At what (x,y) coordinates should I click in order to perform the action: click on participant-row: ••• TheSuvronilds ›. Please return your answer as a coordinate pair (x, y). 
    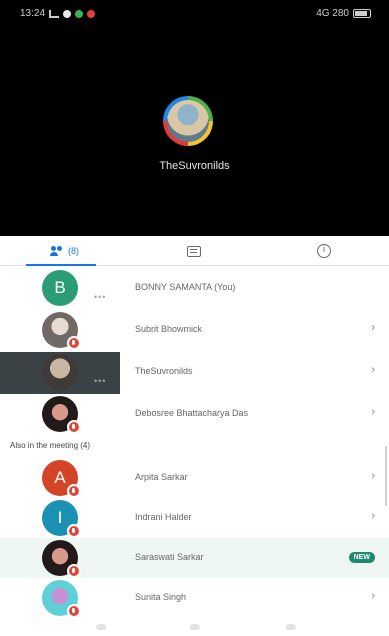
    Looking at the image, I should click on (194, 373).